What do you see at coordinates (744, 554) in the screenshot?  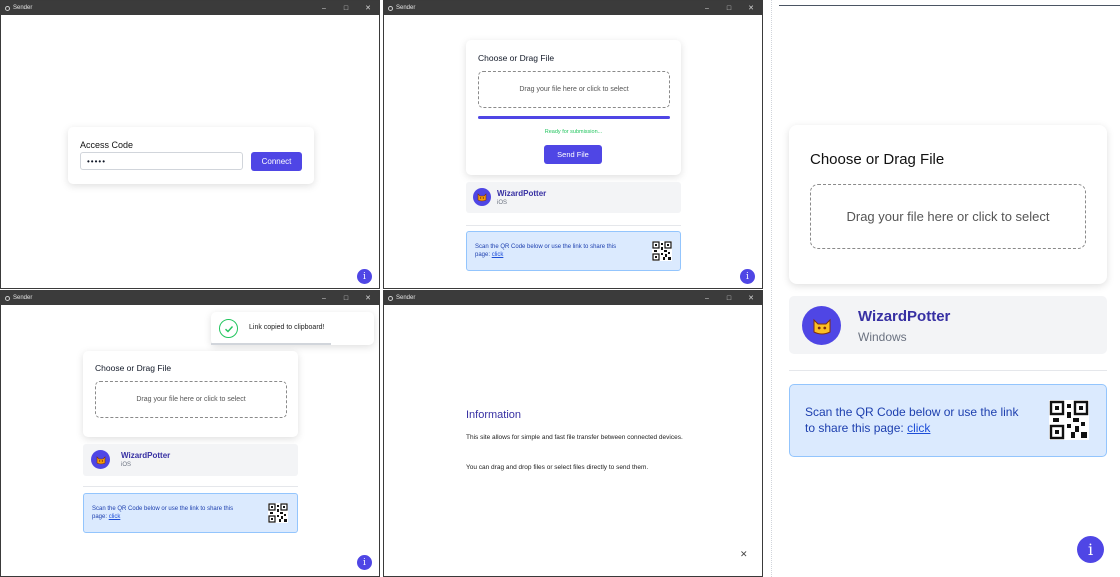 I see `info-close-icon: ✕` at bounding box center [744, 554].